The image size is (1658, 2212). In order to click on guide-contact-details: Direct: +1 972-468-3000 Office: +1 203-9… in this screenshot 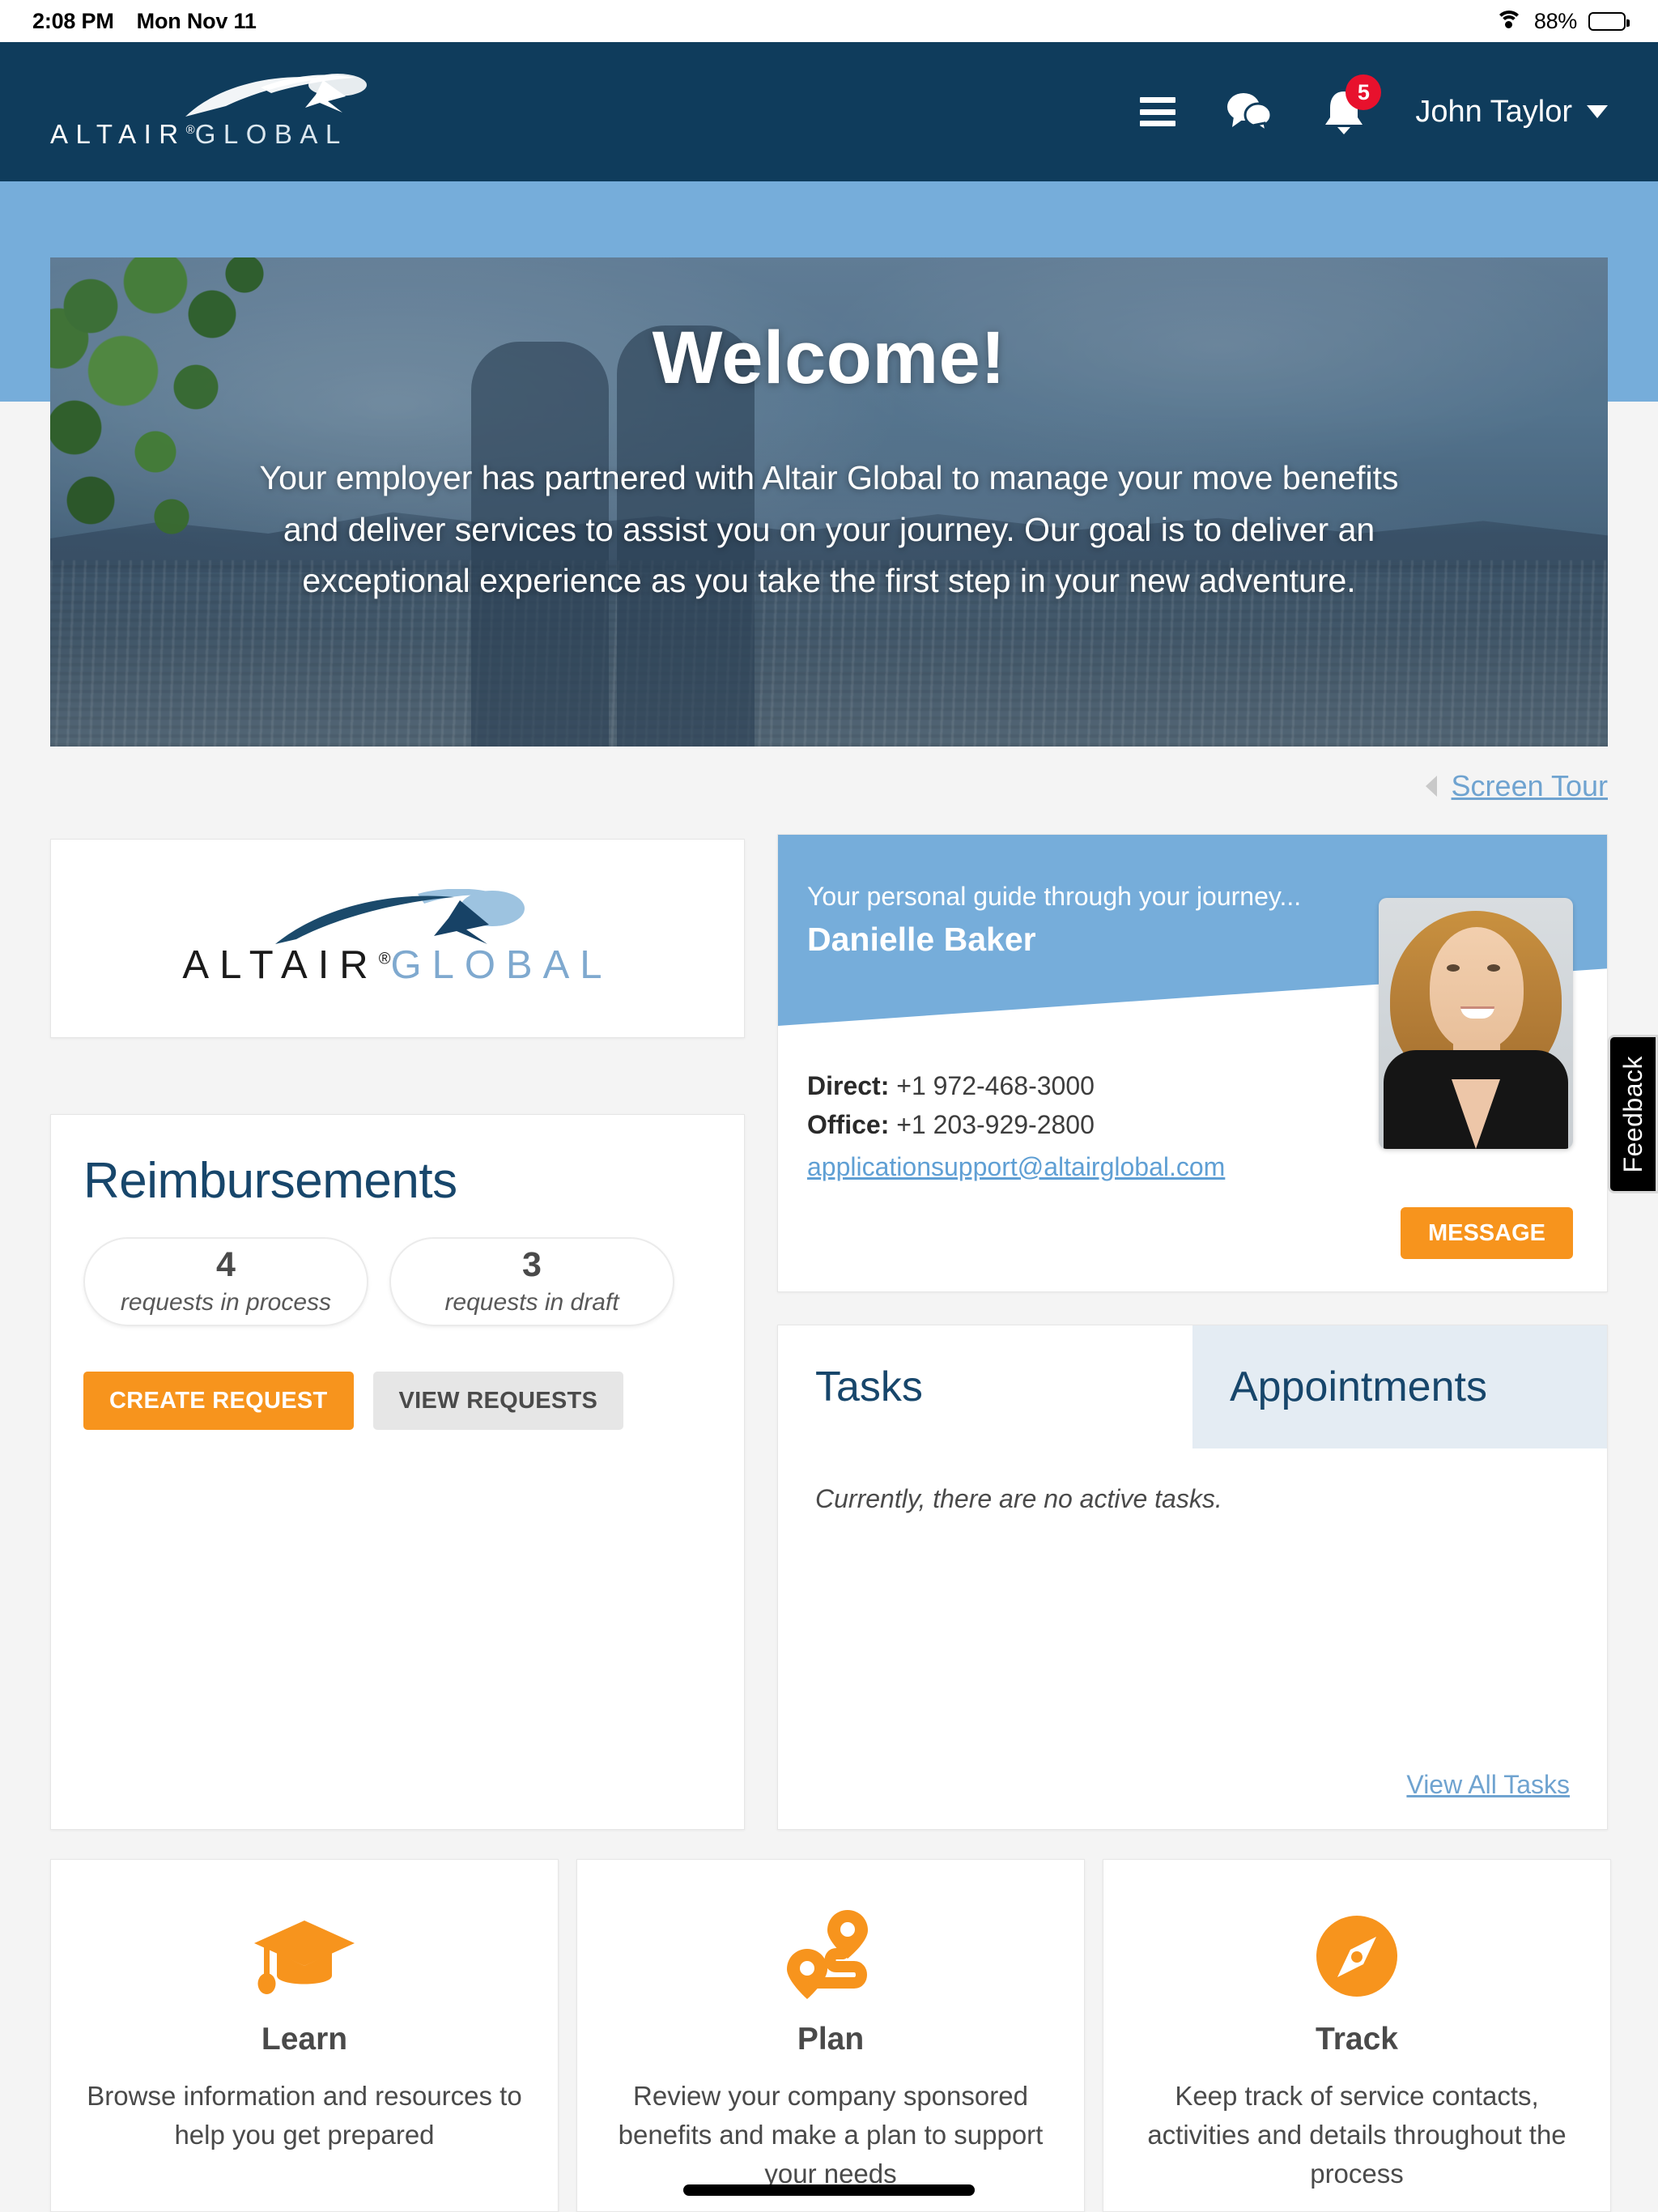, I will do `click(1016, 1126)`.